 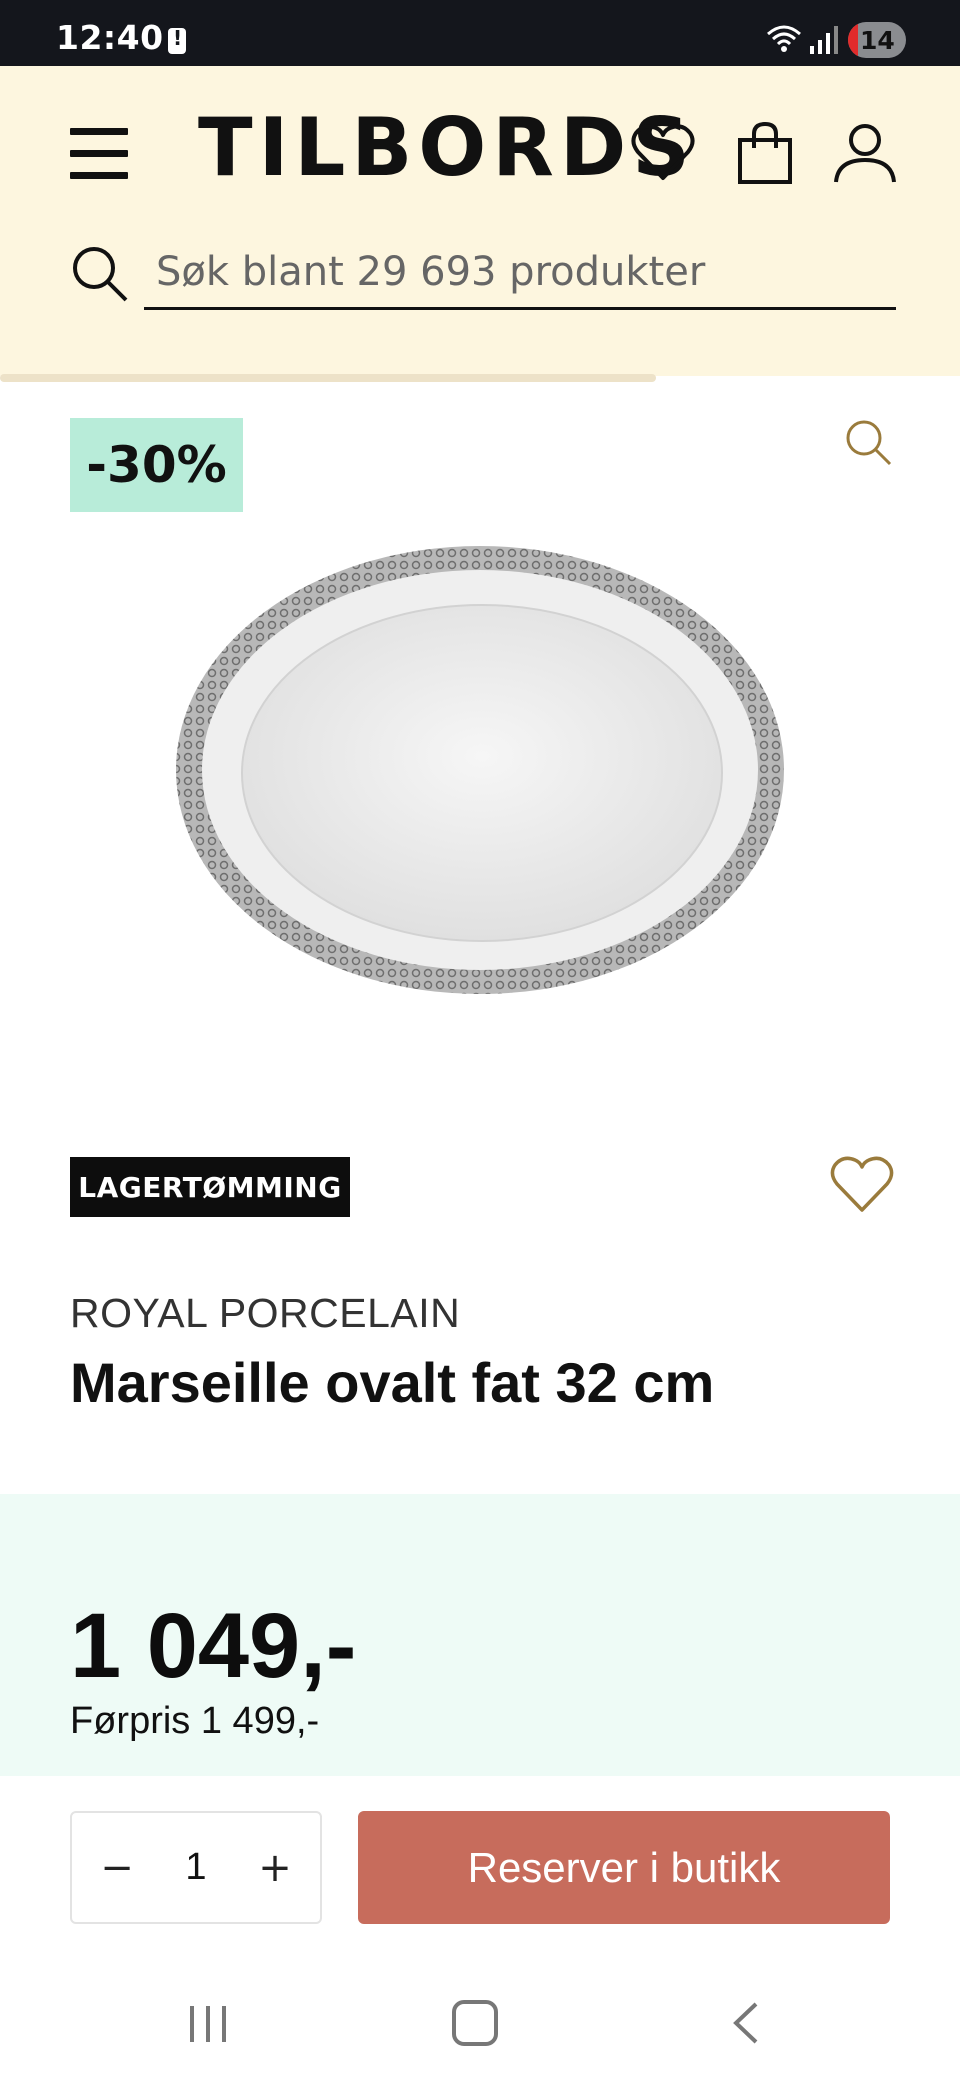 What do you see at coordinates (213, 1646) in the screenshot?
I see `current-price: 1 049,-` at bounding box center [213, 1646].